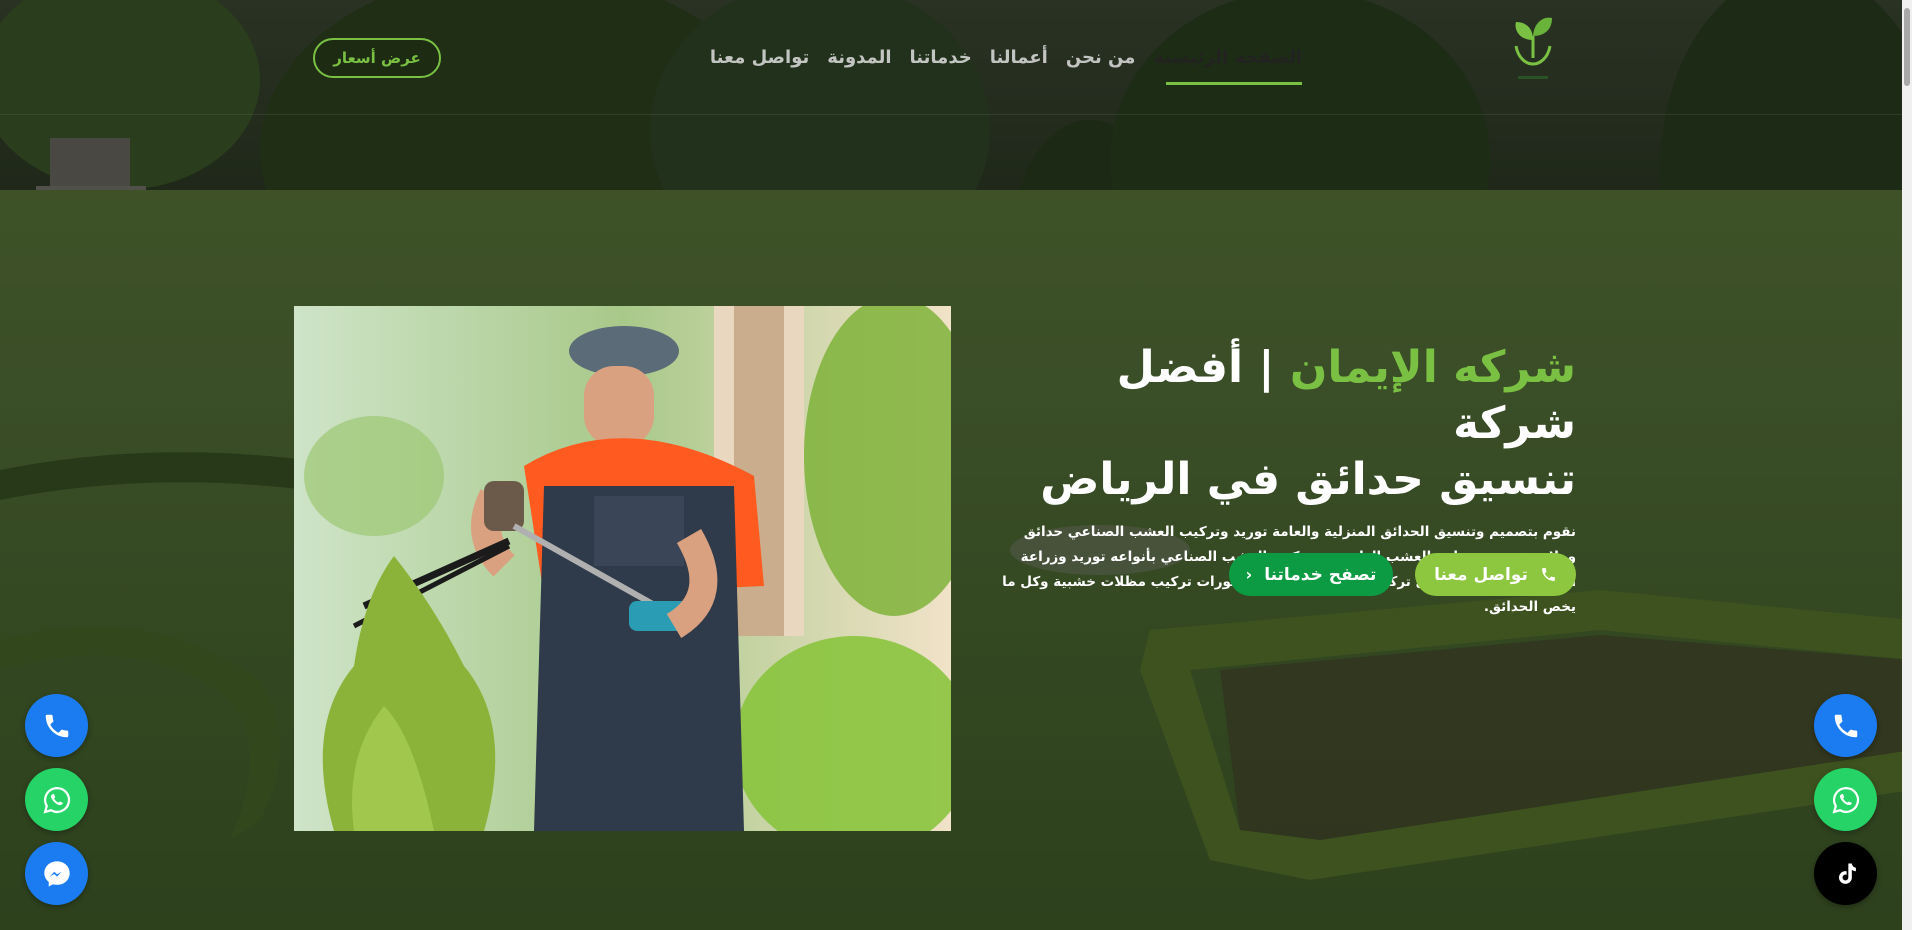  I want to click on nav-item-blog: المدونة, so click(859, 58).